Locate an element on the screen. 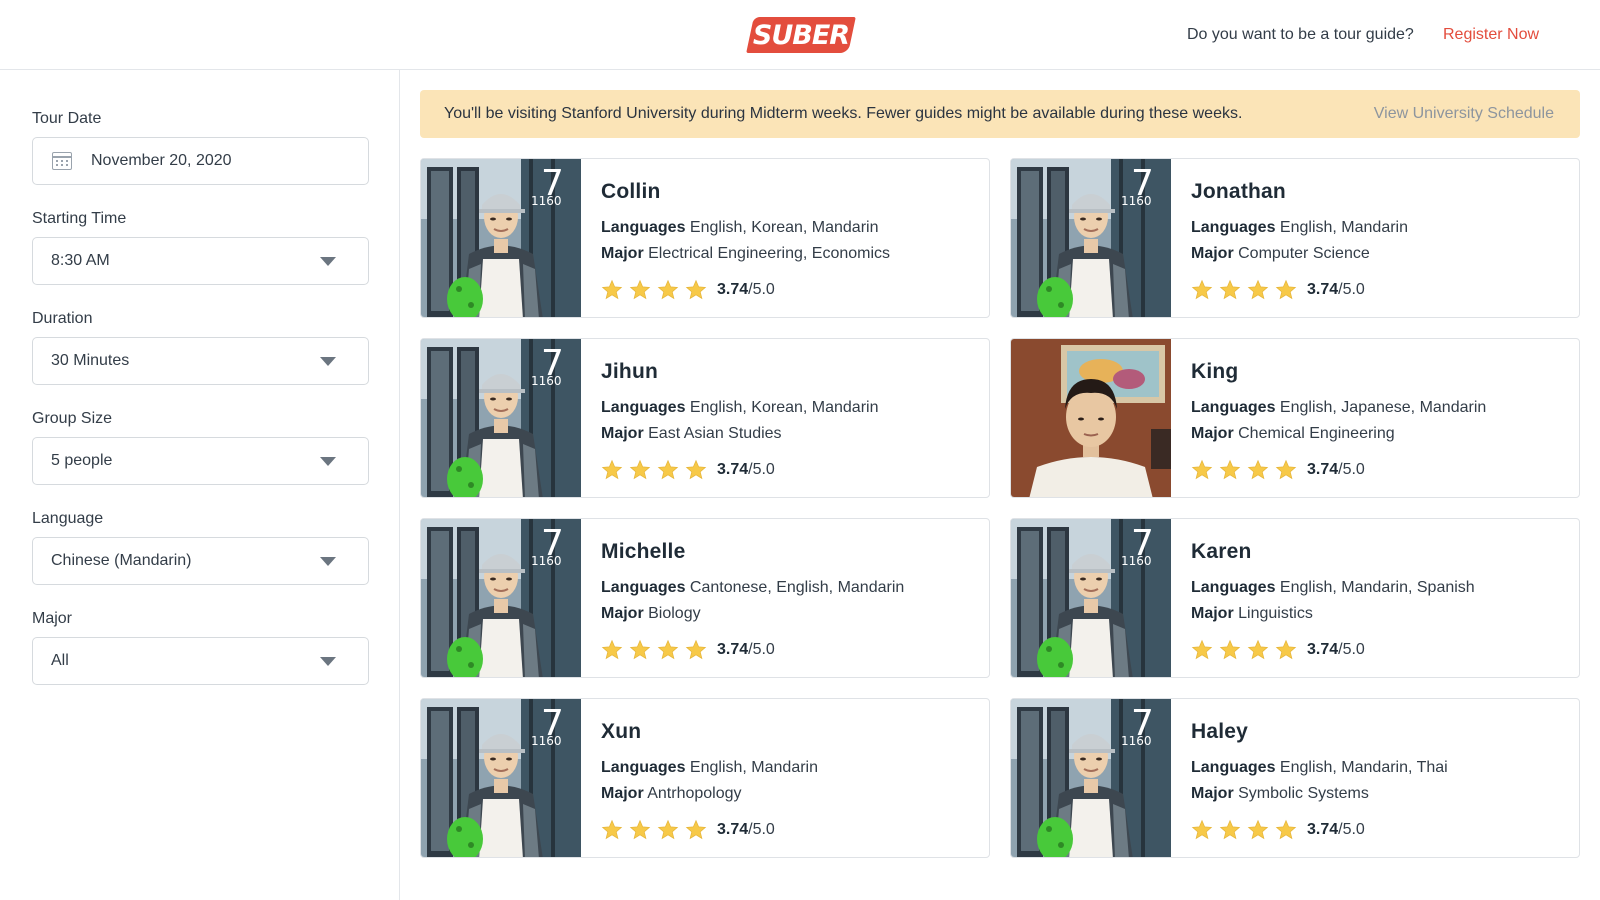 This screenshot has width=1600, height=900. guide-languages: Languages English, Mandarin, Thai is located at coordinates (1319, 768).